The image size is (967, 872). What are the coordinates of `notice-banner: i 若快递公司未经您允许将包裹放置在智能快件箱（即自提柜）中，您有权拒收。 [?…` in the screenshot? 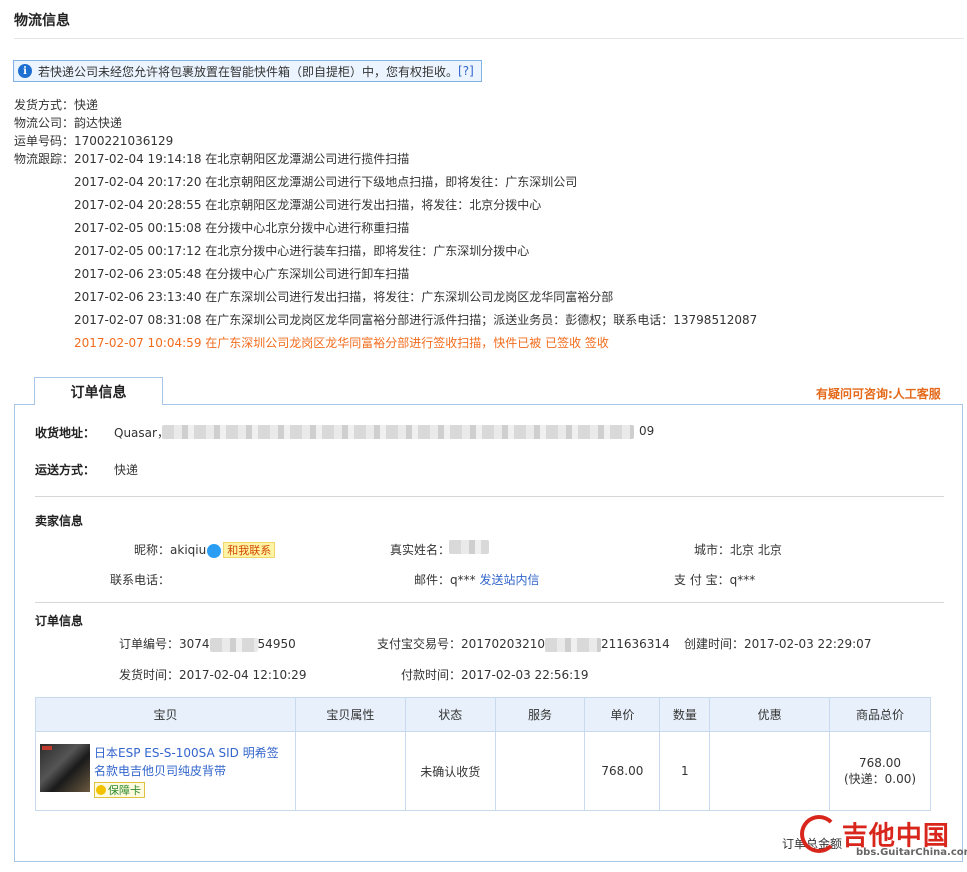 It's located at (247, 71).